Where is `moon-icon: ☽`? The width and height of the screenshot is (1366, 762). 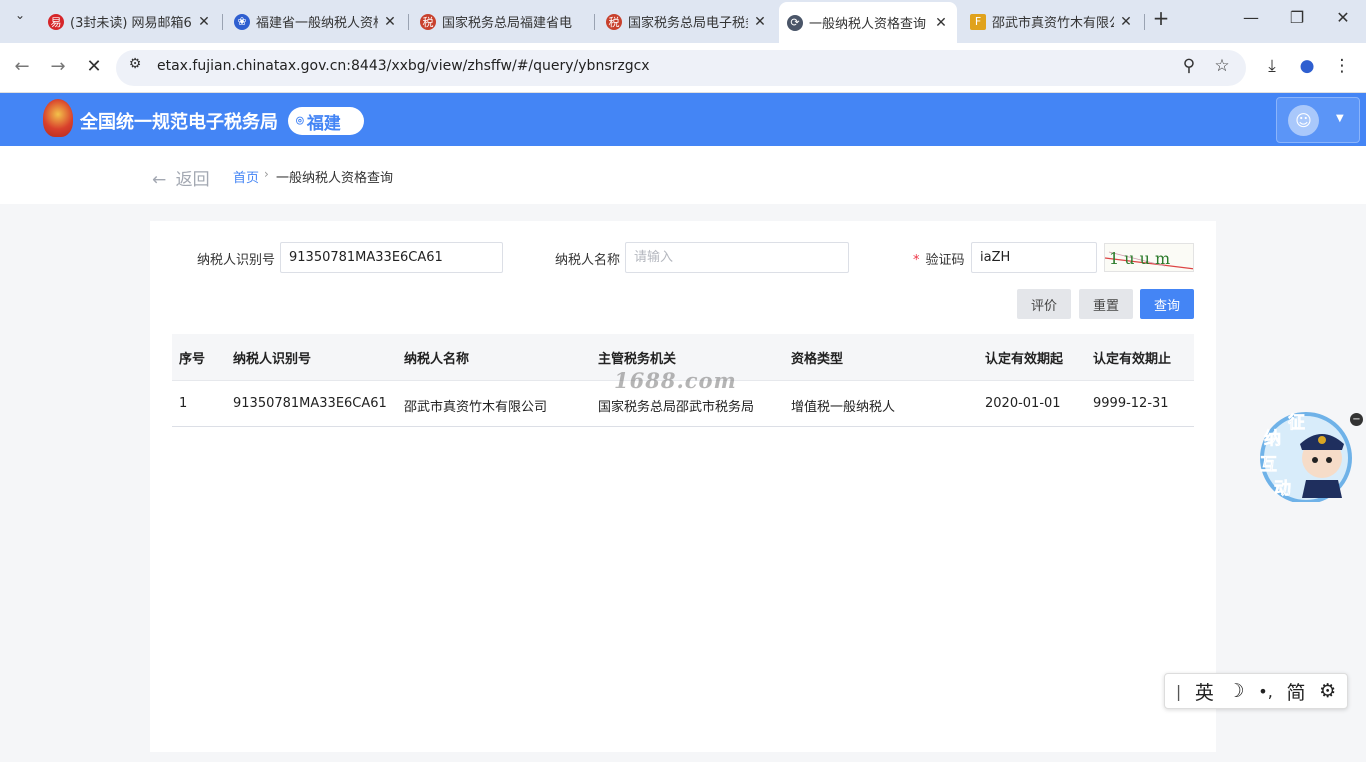 moon-icon: ☽ is located at coordinates (1236, 691).